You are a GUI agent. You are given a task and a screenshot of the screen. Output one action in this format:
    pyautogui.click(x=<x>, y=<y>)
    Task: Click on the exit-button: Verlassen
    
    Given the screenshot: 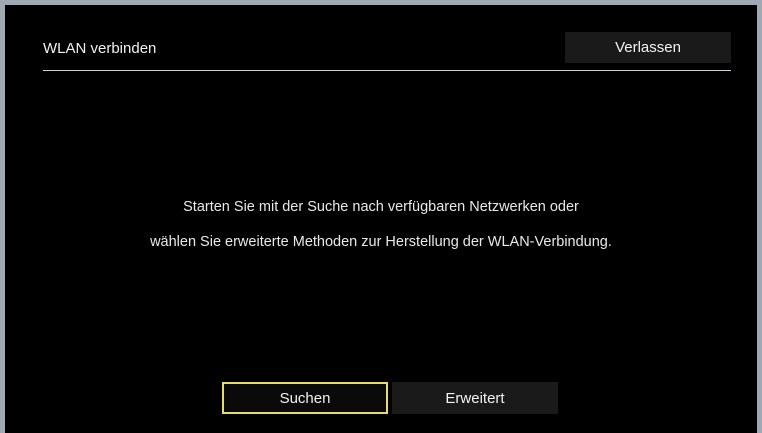 What is the action you would take?
    pyautogui.click(x=648, y=47)
    